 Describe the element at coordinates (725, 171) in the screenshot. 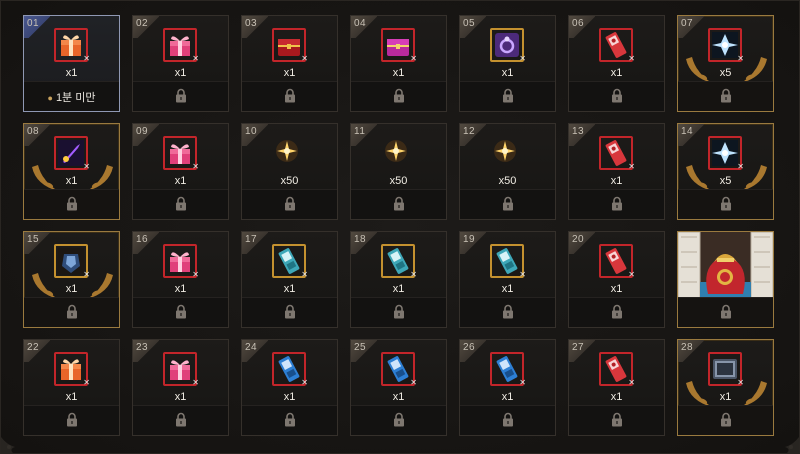

I see `reward-slot-14: 14 ✕ x5` at that location.